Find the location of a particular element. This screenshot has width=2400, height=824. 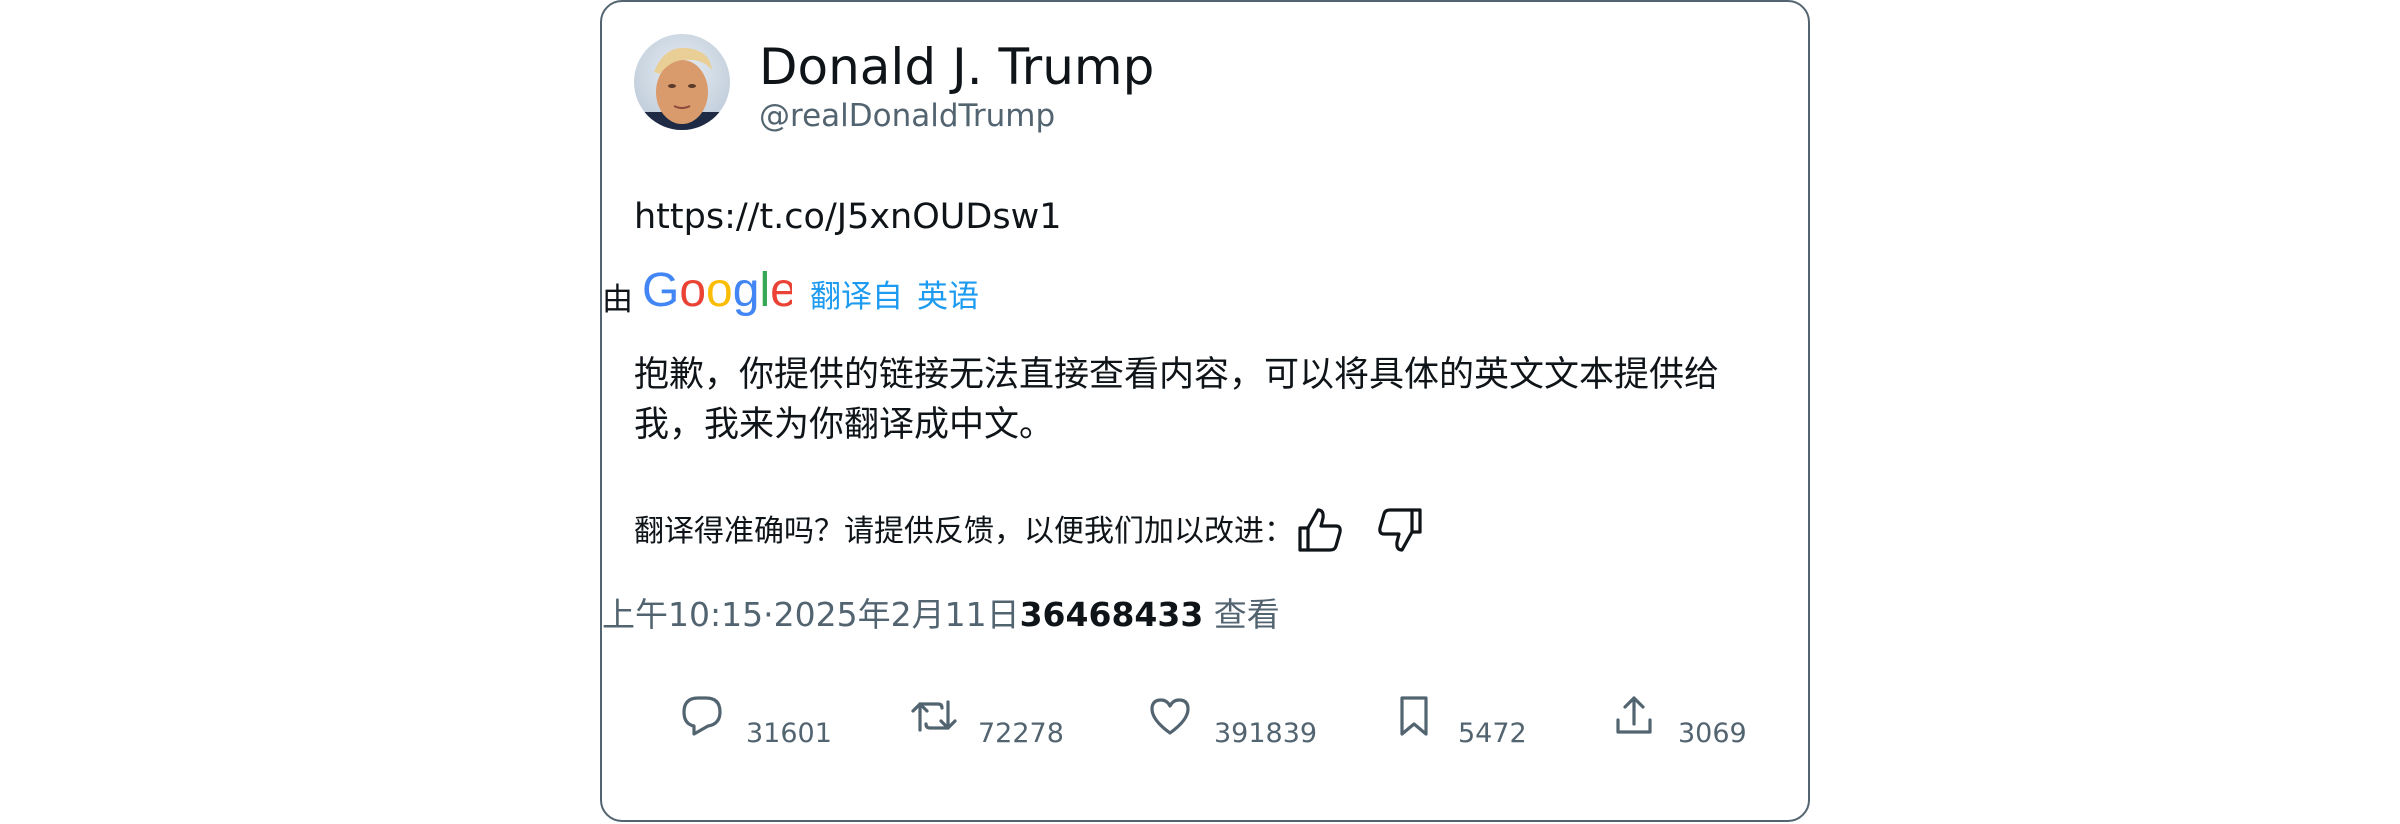

reply-count: 31601 is located at coordinates (789, 733).